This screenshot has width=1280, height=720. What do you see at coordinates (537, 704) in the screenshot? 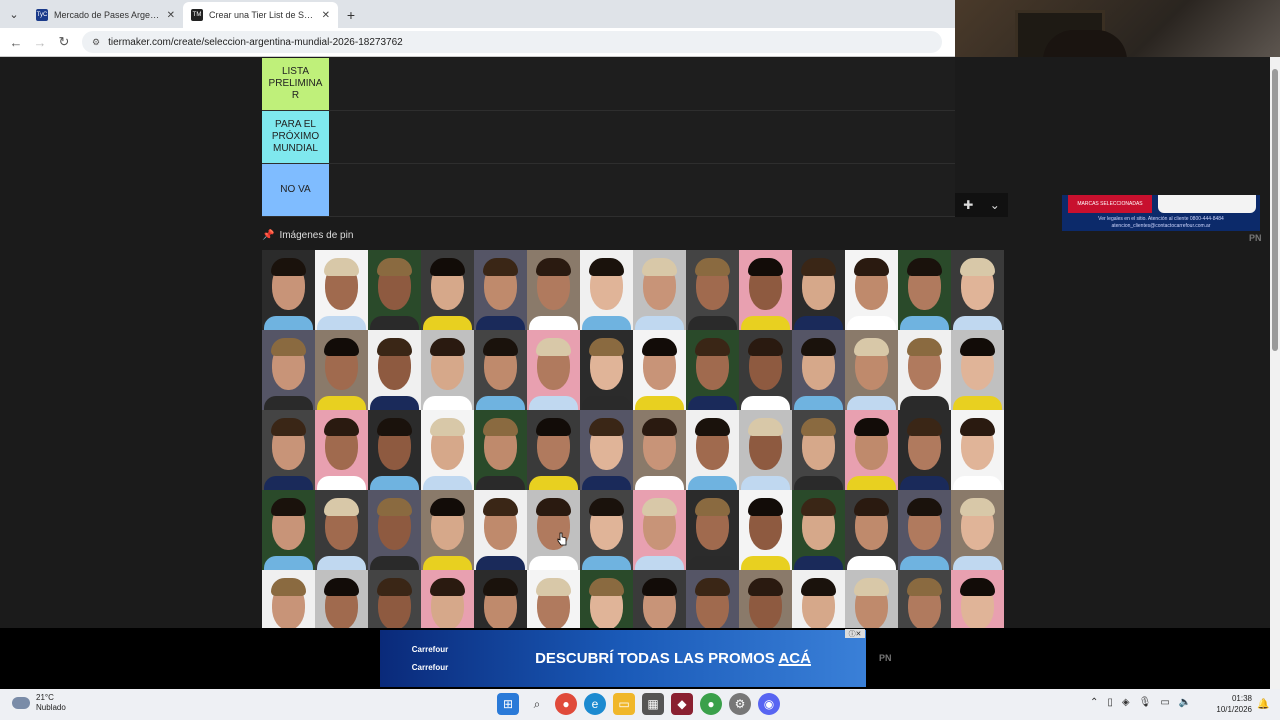
I see `search-icon: ⌕` at bounding box center [537, 704].